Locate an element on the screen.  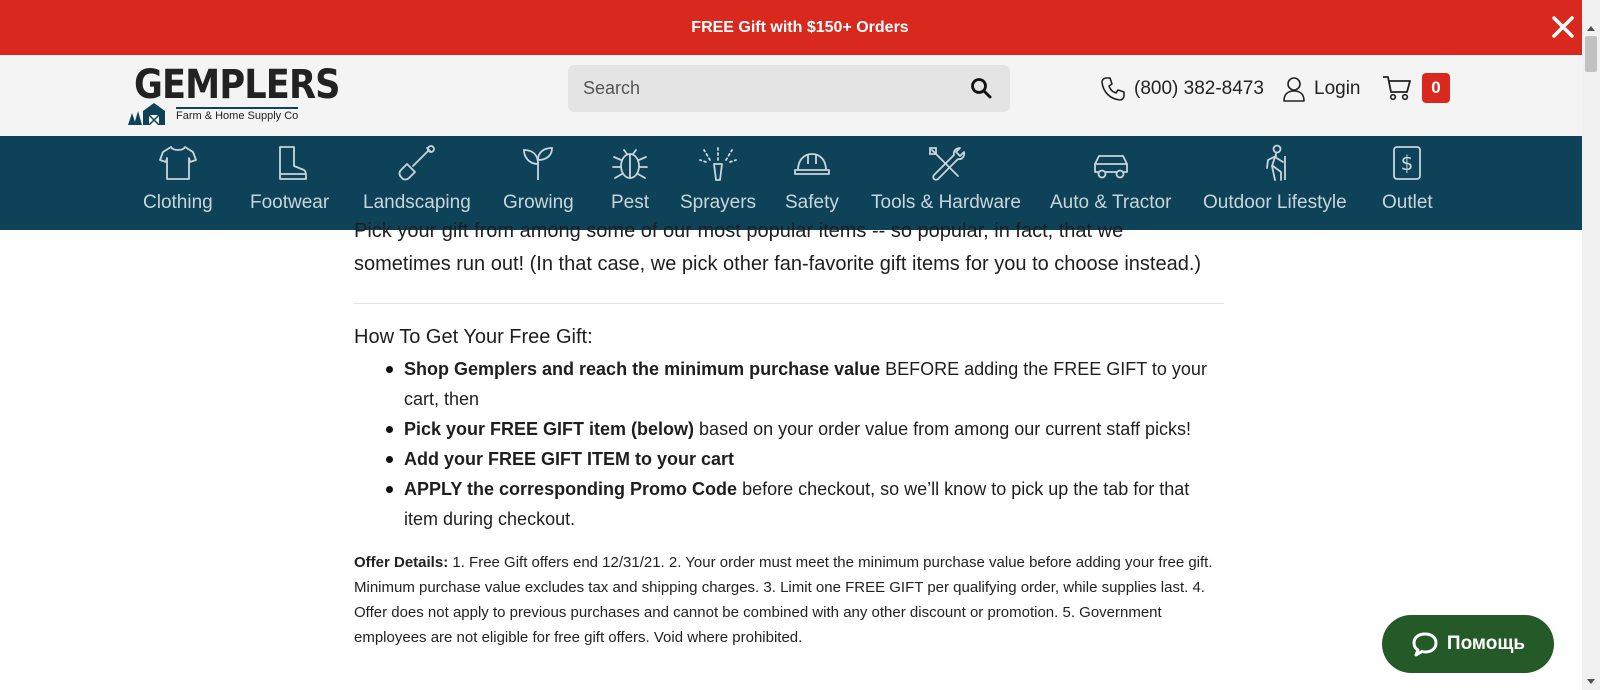
close-icon is located at coordinates (1563, 27).